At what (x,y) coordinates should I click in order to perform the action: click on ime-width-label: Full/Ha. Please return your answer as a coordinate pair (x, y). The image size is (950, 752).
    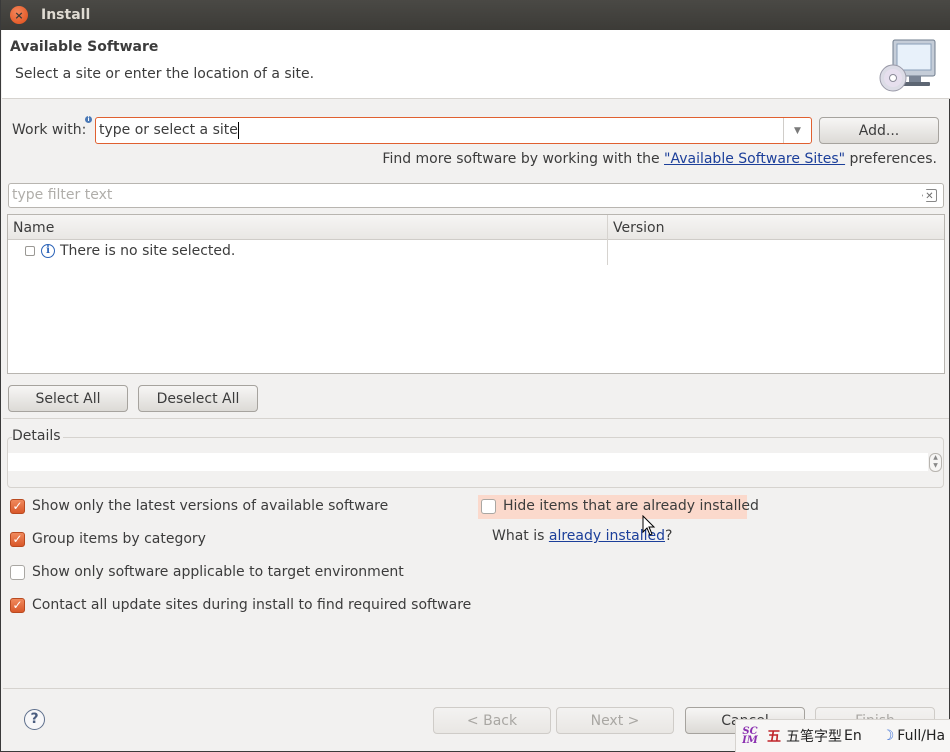
    Looking at the image, I should click on (921, 736).